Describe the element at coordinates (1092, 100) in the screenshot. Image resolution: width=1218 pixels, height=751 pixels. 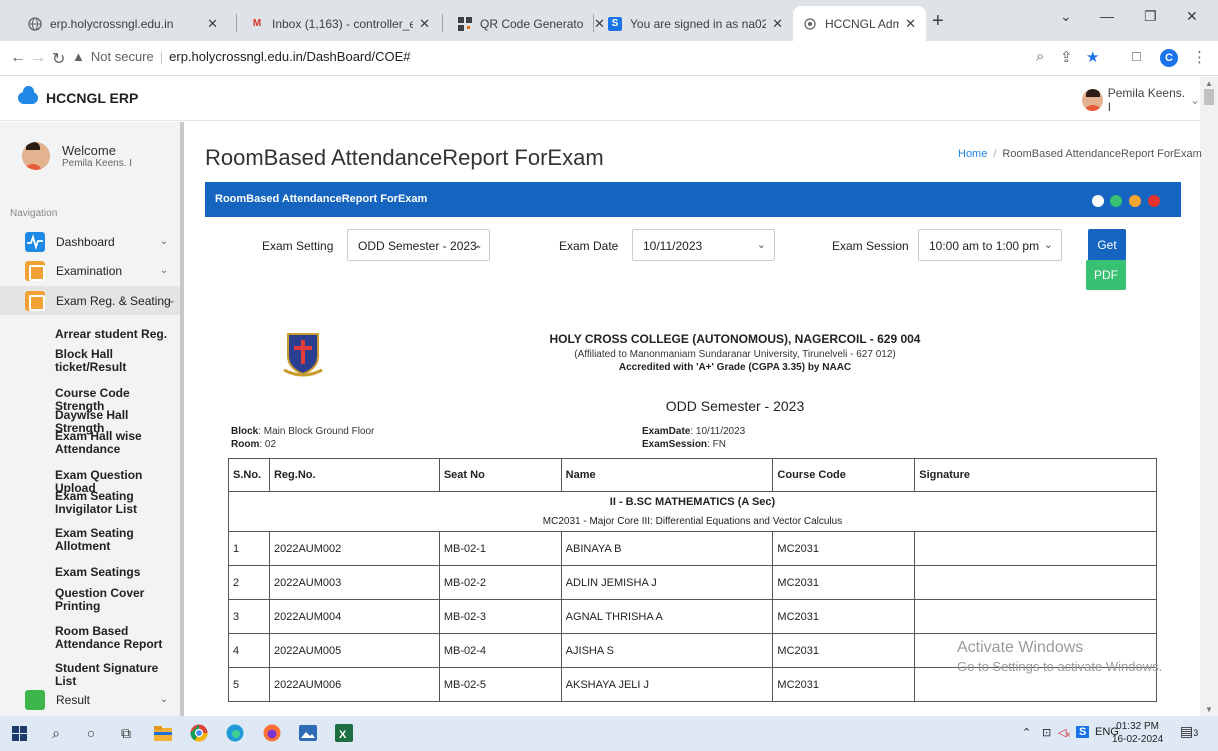
I see `avatar` at that location.